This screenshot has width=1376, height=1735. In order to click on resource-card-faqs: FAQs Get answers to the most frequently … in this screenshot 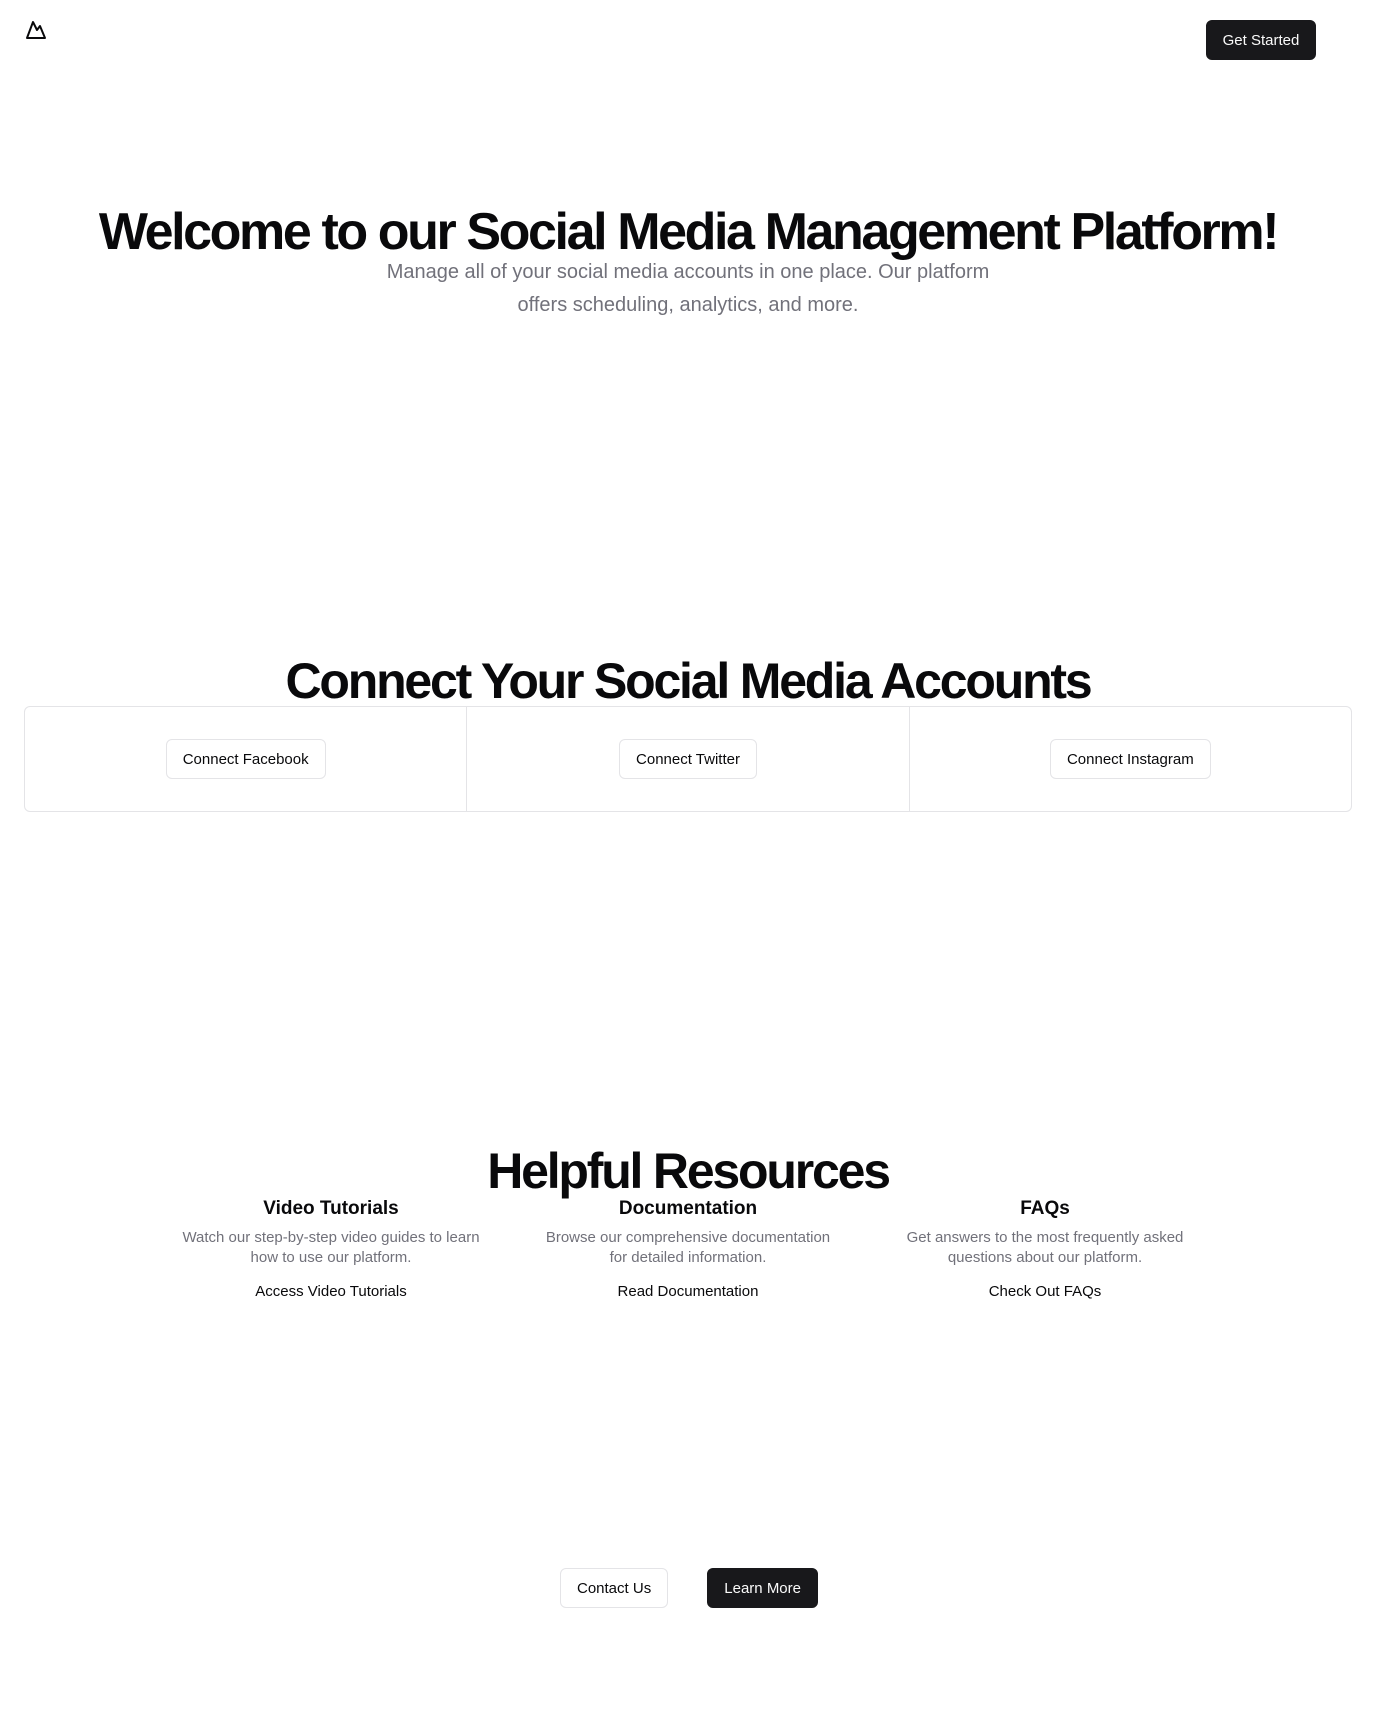, I will do `click(1045, 1249)`.